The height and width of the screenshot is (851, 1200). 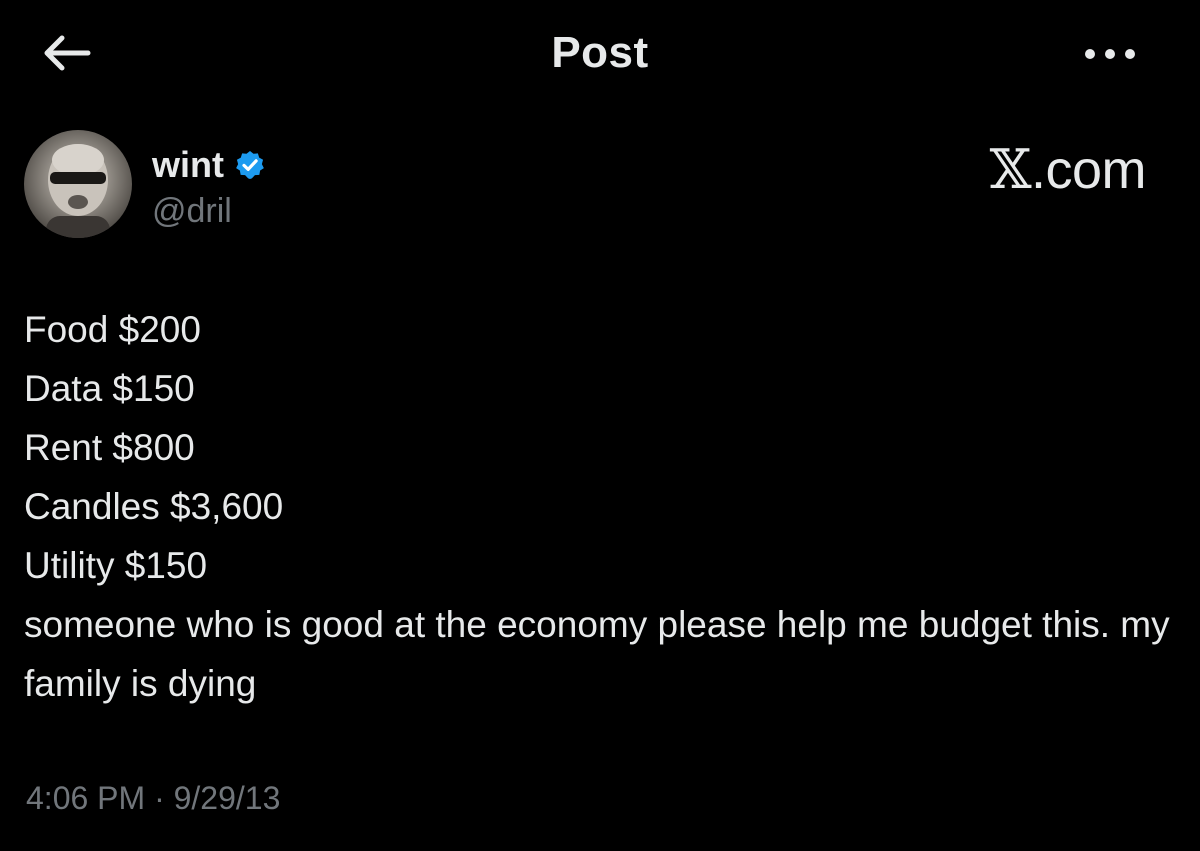 I want to click on page-title: Post, so click(x=600, y=52).